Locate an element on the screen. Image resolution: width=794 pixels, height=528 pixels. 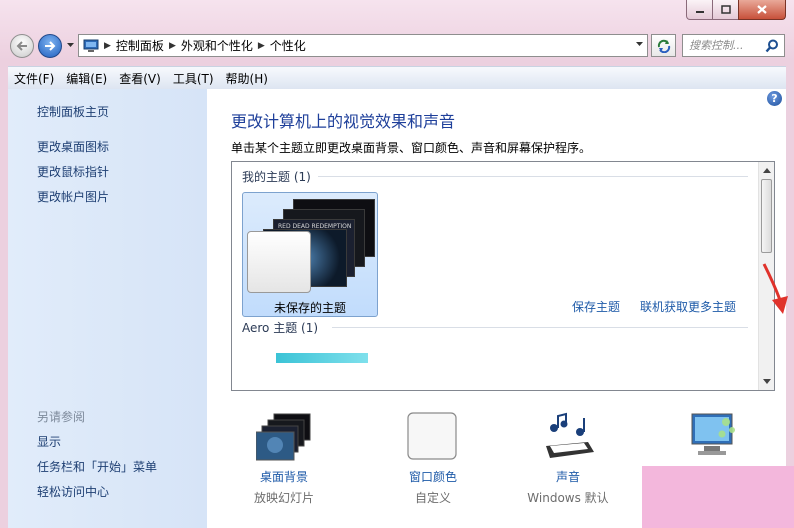
see-also-link-display: 显示 is located at coordinates (49, 441).